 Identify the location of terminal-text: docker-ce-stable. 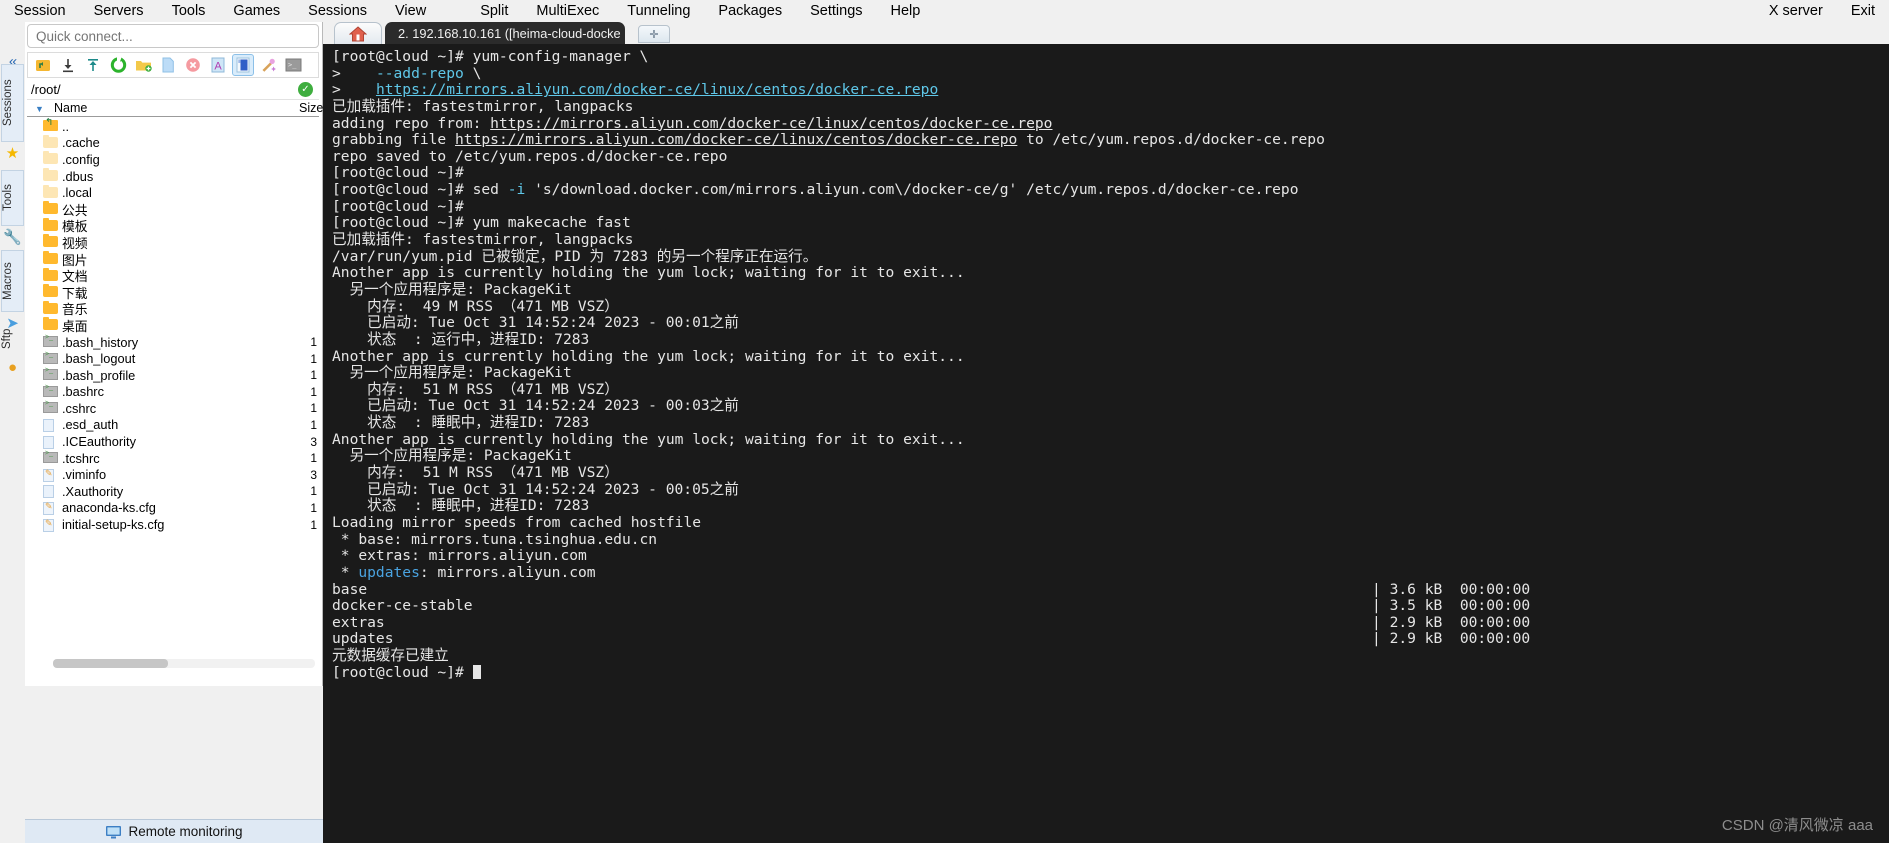
(402, 606).